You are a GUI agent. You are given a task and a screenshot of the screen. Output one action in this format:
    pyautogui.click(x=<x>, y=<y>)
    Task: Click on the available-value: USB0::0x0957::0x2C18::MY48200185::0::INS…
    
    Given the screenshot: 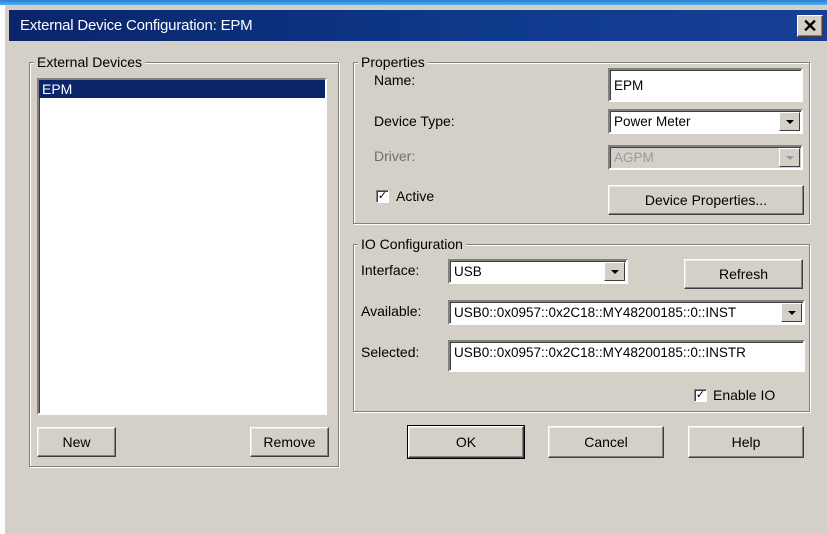 What is the action you would take?
    pyautogui.click(x=595, y=312)
    